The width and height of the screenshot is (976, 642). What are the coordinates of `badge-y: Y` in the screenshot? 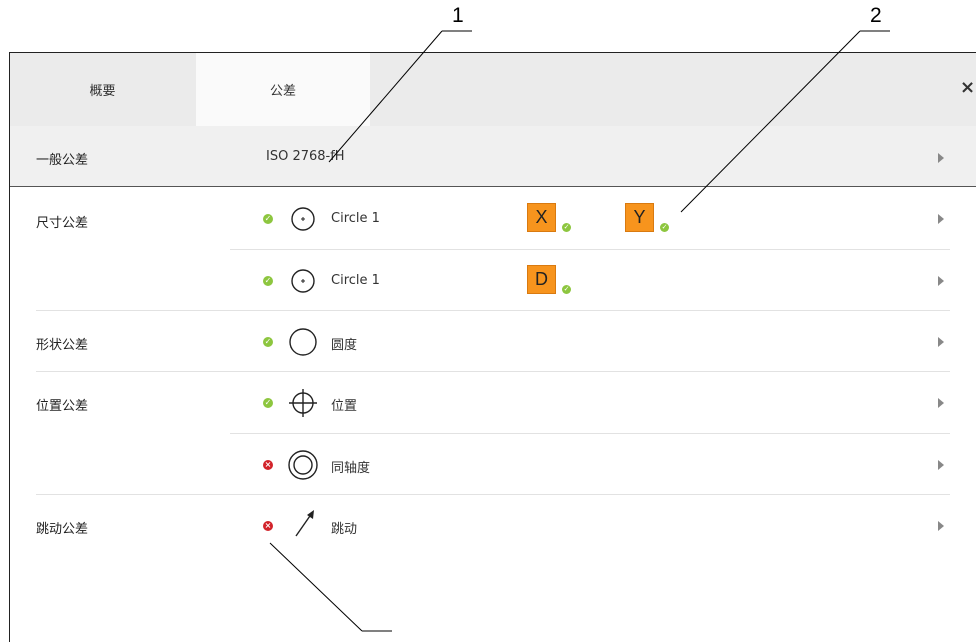 It's located at (639, 217).